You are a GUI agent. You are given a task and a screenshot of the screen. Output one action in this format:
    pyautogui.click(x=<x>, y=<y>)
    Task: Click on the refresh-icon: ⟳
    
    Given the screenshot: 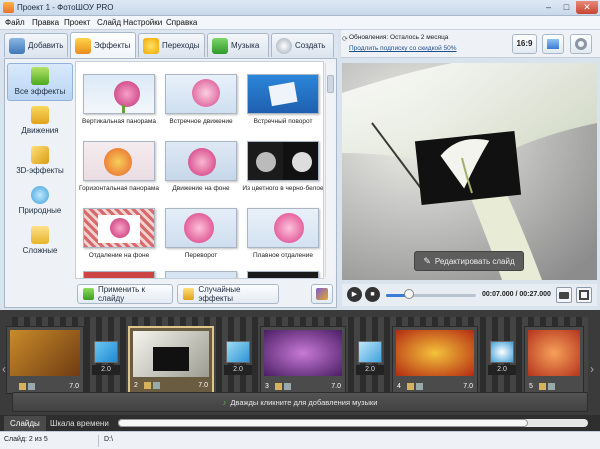 What is the action you would take?
    pyautogui.click(x=345, y=39)
    